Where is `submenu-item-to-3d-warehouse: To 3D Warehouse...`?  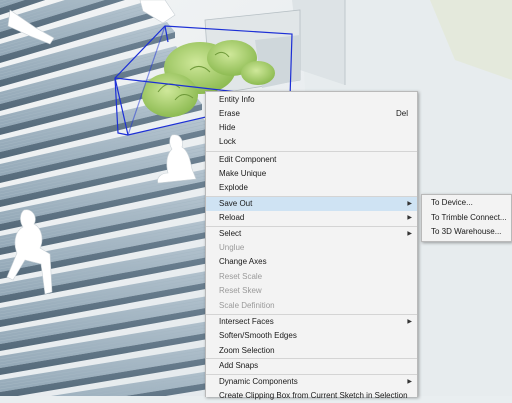
submenu-item-to-3d-warehouse: To 3D Warehouse... is located at coordinates (466, 232).